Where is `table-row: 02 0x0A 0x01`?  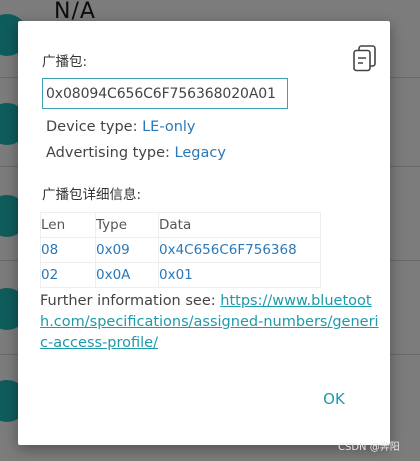 table-row: 02 0x0A 0x01 is located at coordinates (180, 275).